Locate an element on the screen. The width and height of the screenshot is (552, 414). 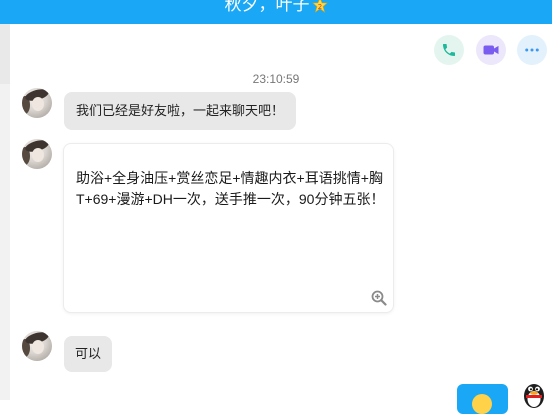
chat-title: 秋夕，叶子 is located at coordinates (267, 7).